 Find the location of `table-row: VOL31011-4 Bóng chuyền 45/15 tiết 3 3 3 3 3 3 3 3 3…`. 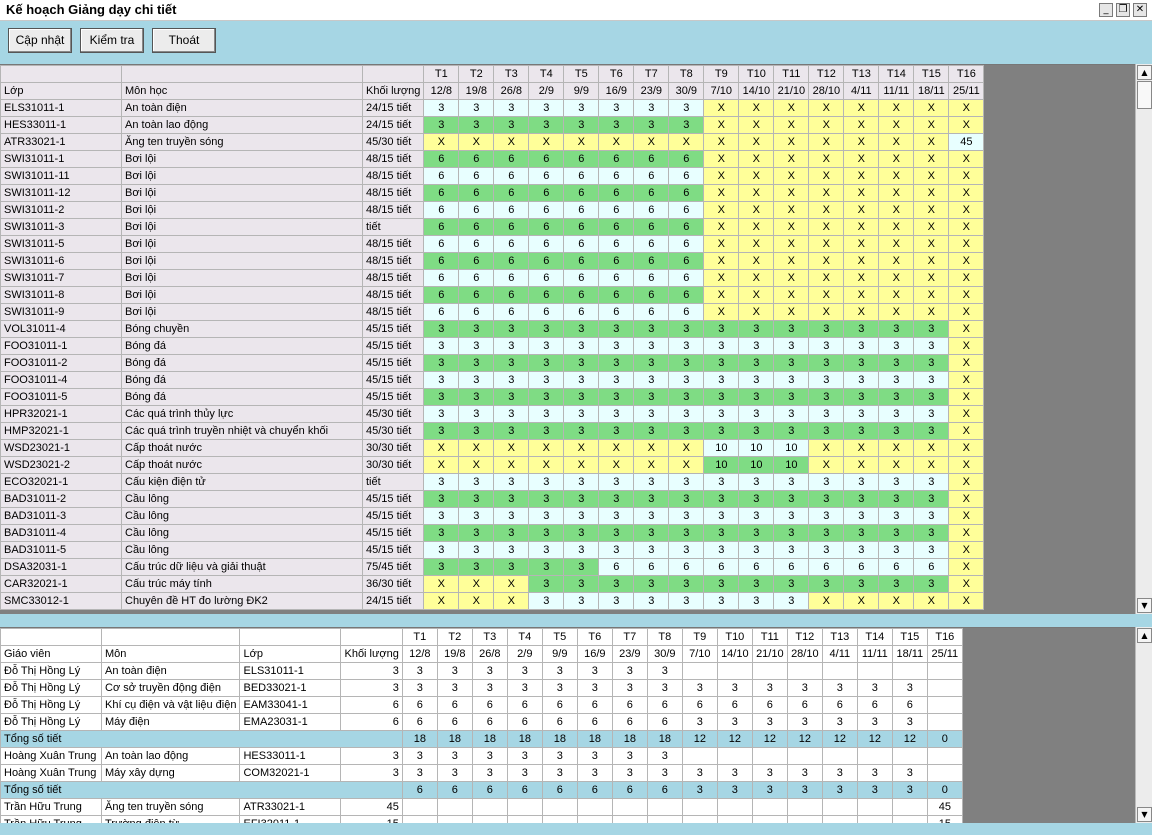

table-row: VOL31011-4 Bóng chuyền 45/15 tiết 3 3 3 3 3 3 3 3 3… is located at coordinates (492, 329).